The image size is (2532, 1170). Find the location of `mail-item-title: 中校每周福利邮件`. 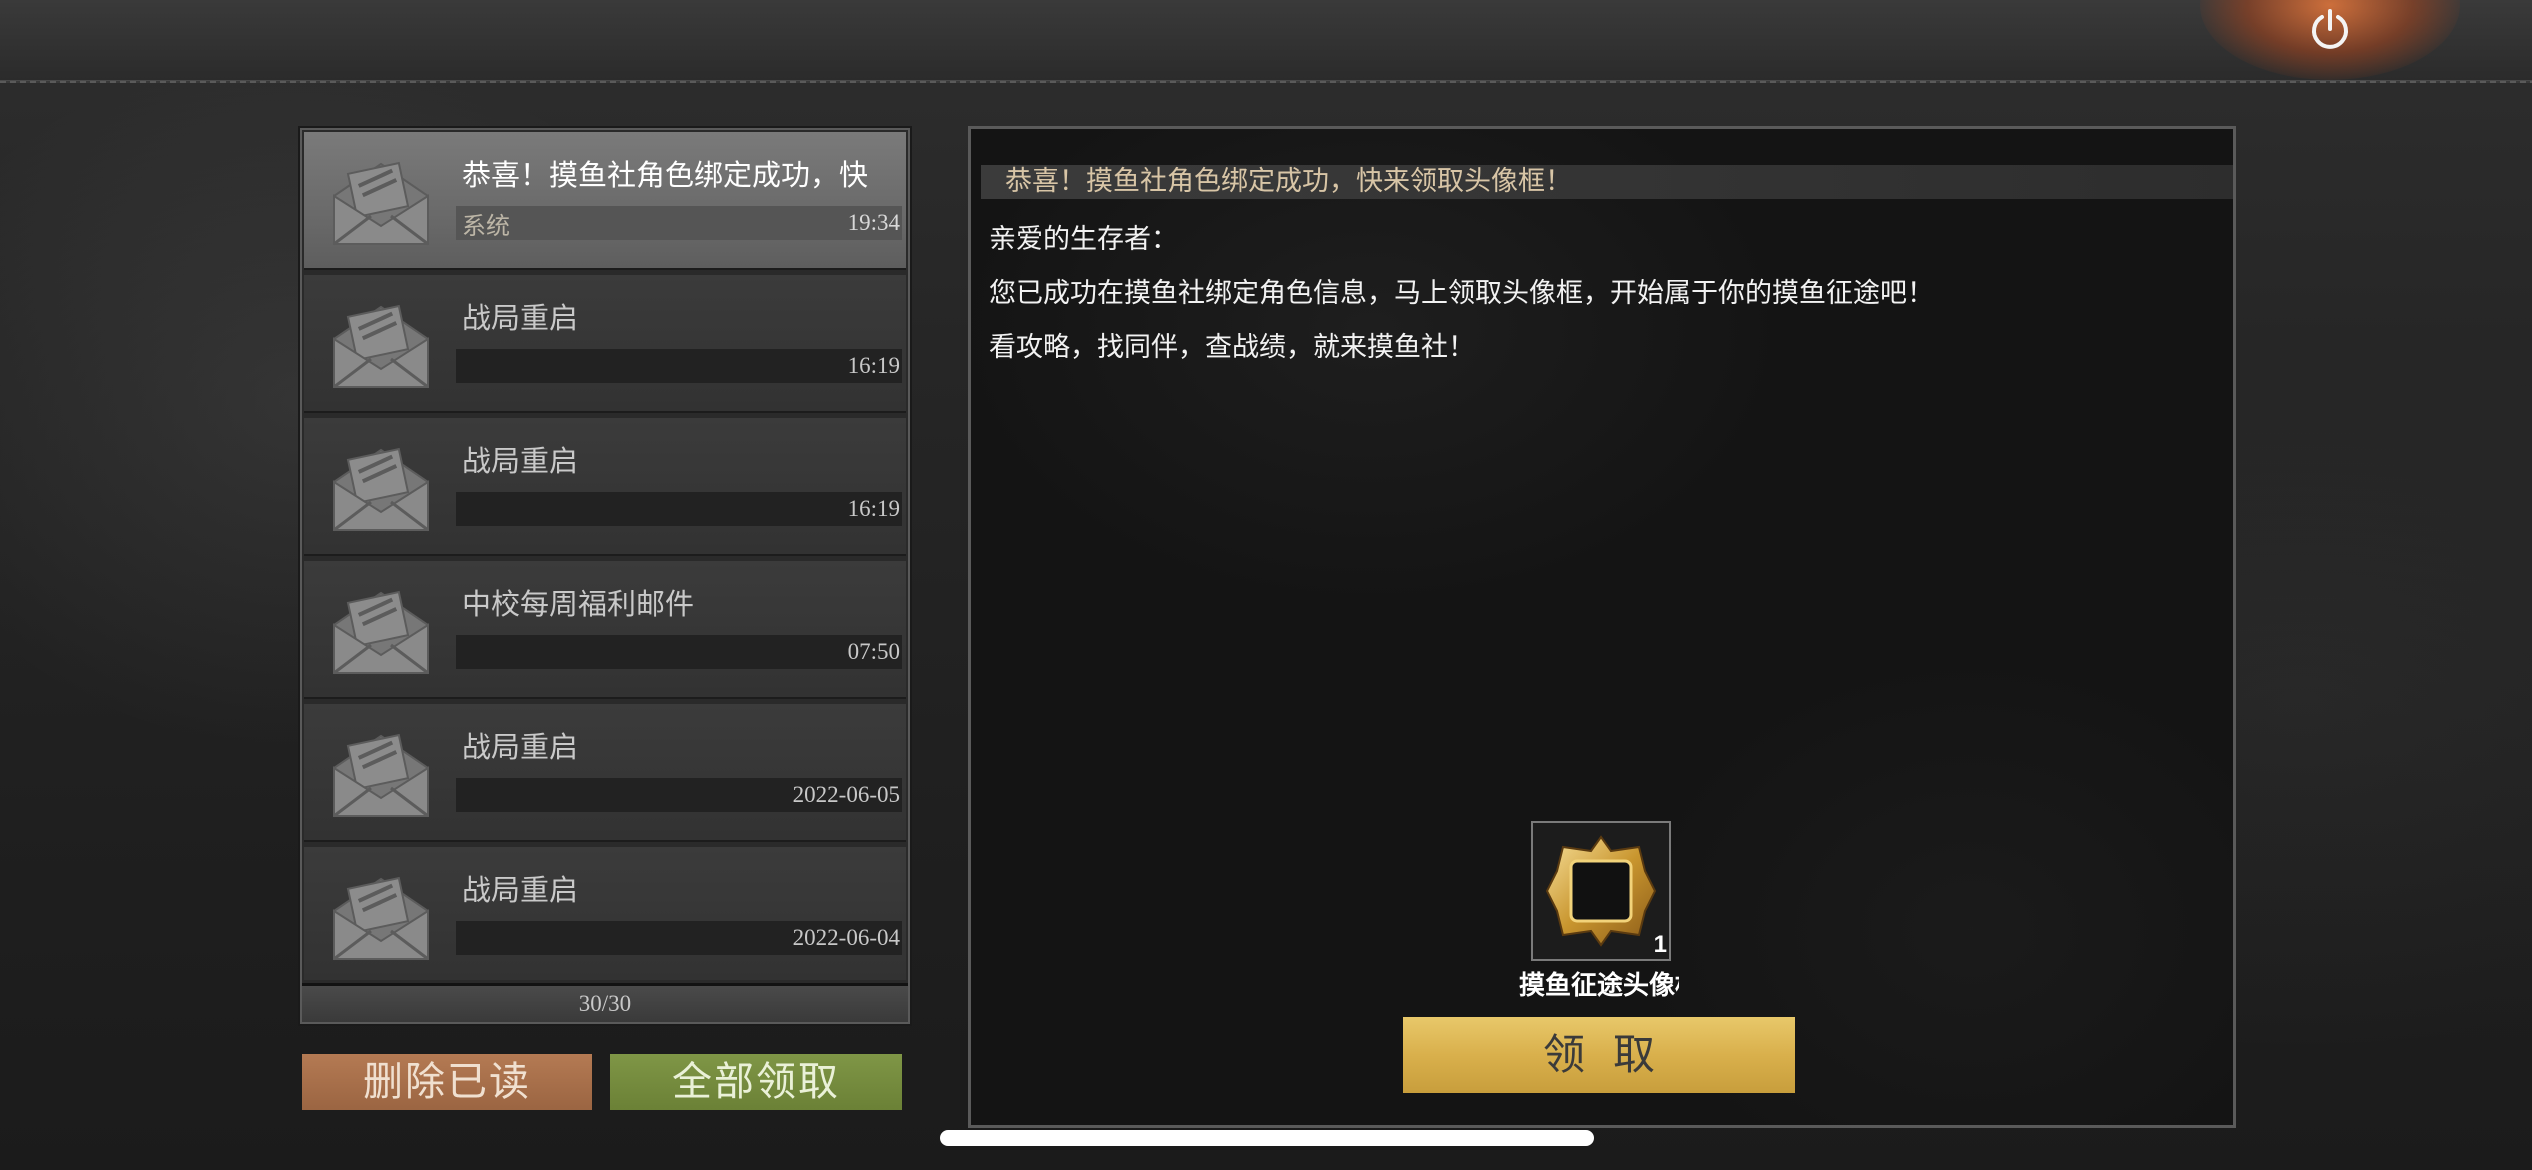

mail-item-title: 中校每周福利邮件 is located at coordinates (578, 604).